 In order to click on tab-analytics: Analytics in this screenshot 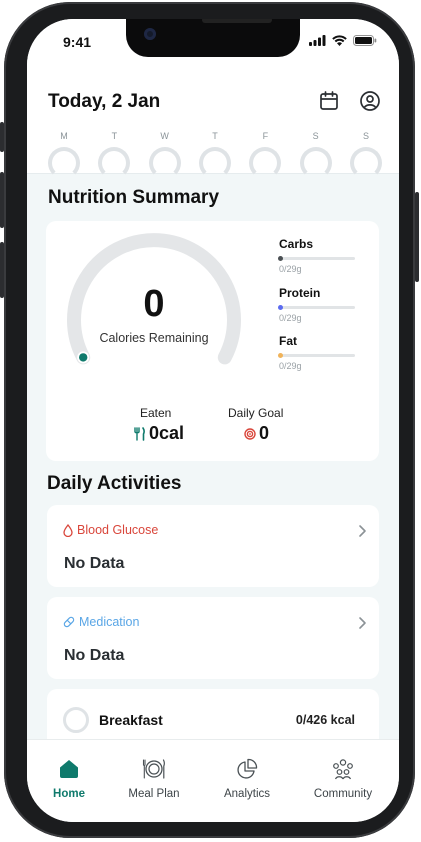, I will do `click(247, 779)`.